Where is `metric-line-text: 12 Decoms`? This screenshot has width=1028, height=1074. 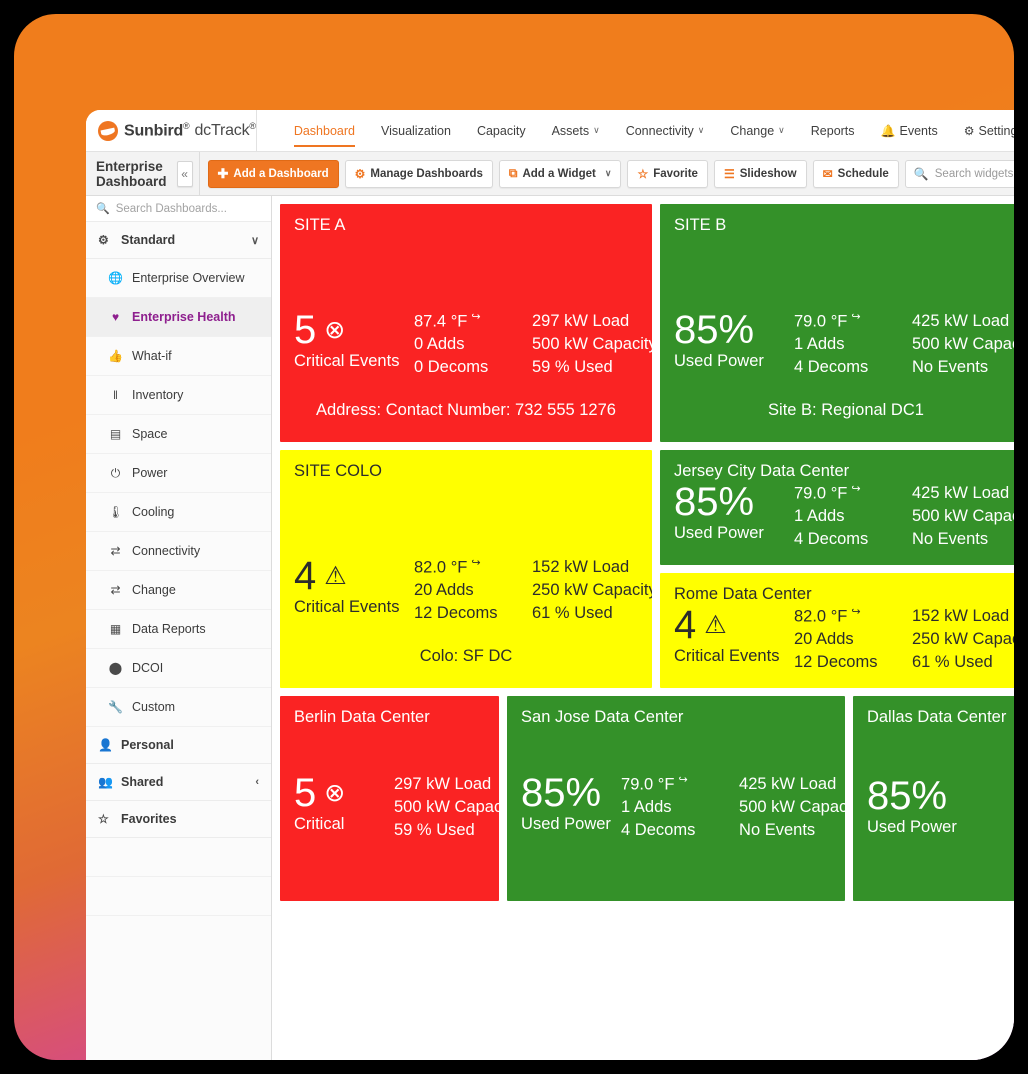 metric-line-text: 12 Decoms is located at coordinates (456, 613).